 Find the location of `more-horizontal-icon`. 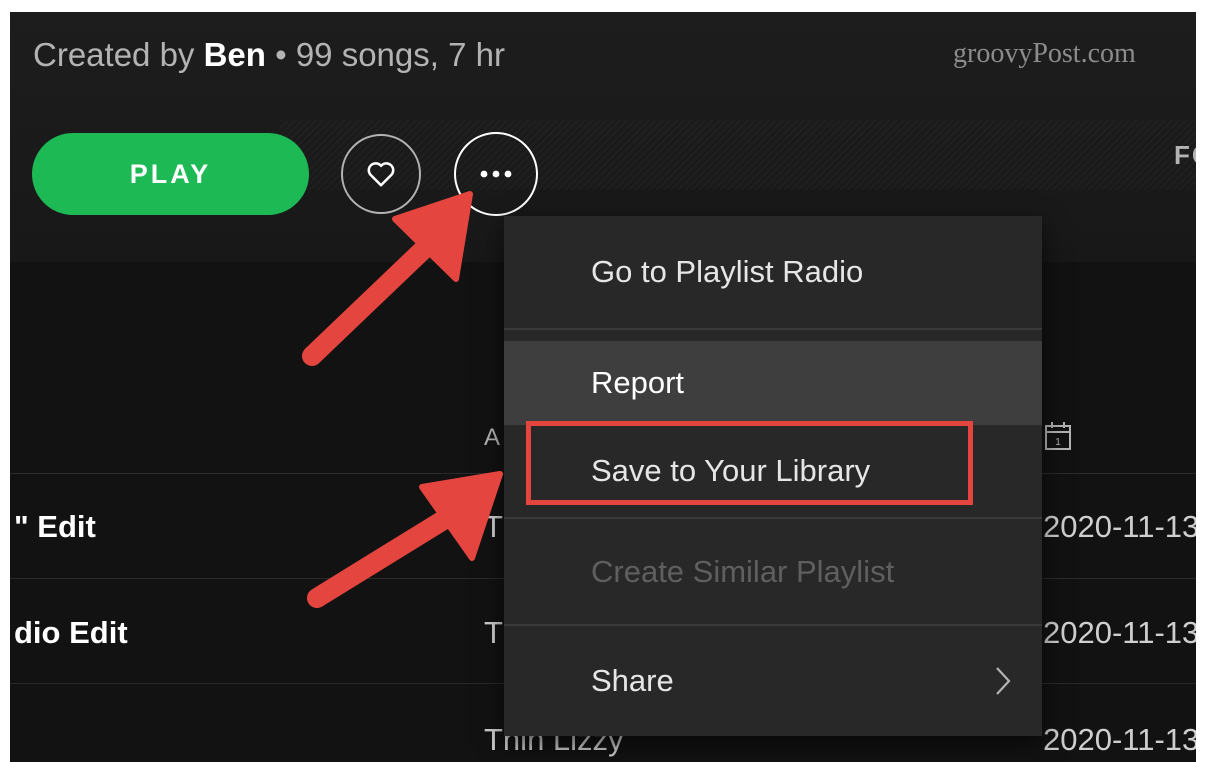

more-horizontal-icon is located at coordinates (496, 174).